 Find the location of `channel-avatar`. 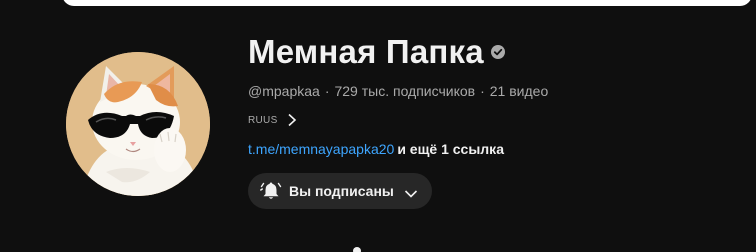

channel-avatar is located at coordinates (138, 124).